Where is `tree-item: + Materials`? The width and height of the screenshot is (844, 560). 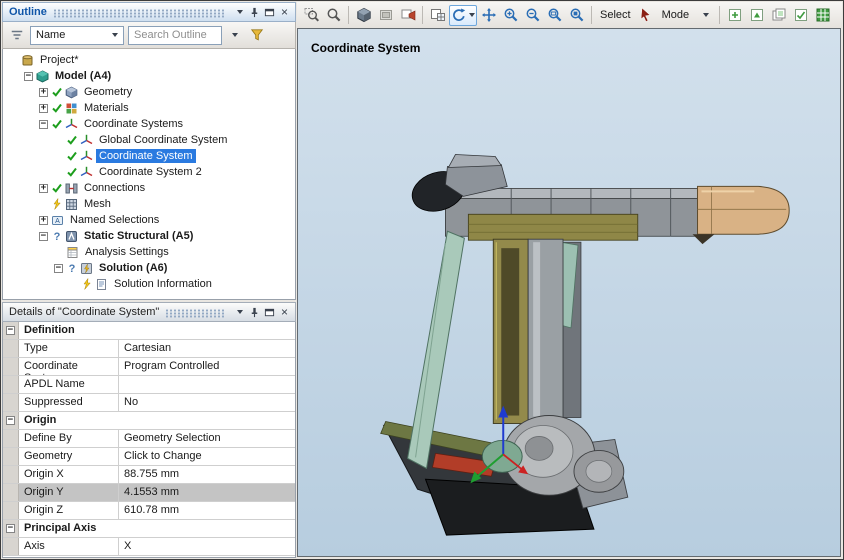
tree-item: + Materials is located at coordinates (150, 108).